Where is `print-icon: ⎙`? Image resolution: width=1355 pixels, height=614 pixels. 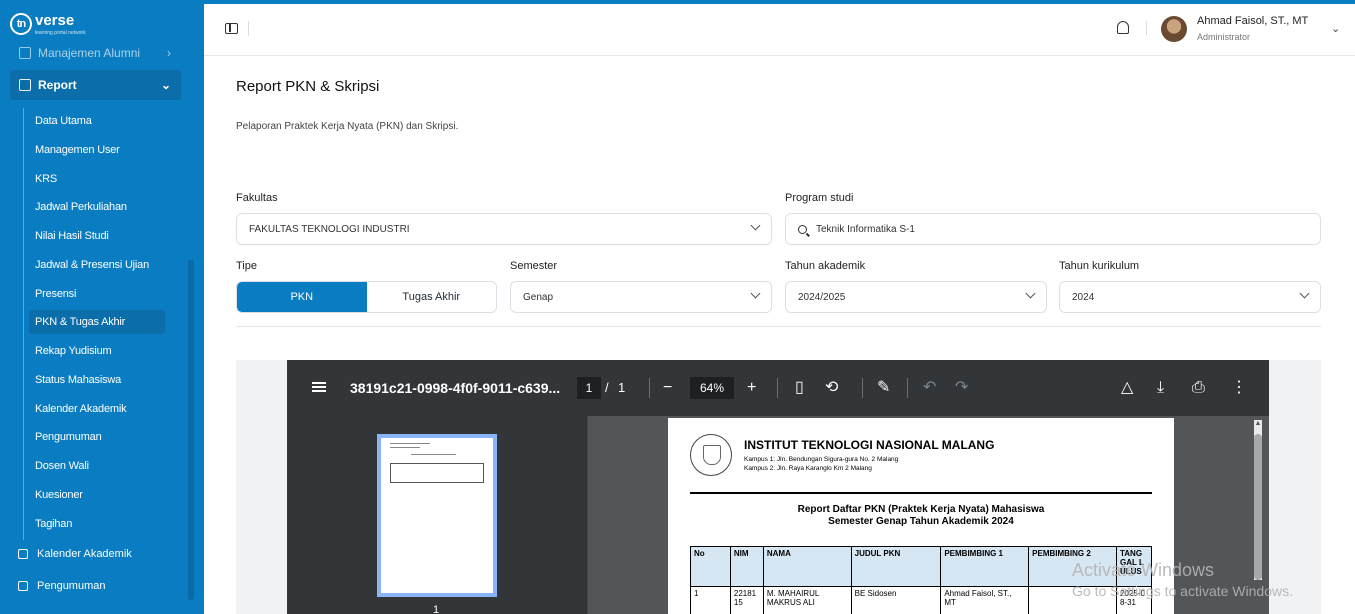 print-icon: ⎙ is located at coordinates (1198, 388).